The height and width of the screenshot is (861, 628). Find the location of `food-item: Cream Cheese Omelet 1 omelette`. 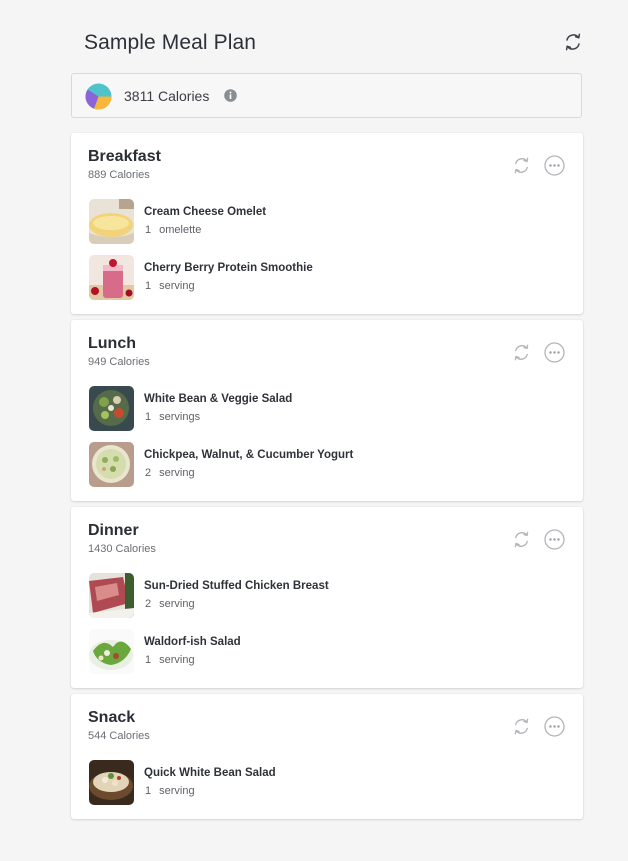

food-item: Cream Cheese Omelet 1 omelette is located at coordinates (327, 222).